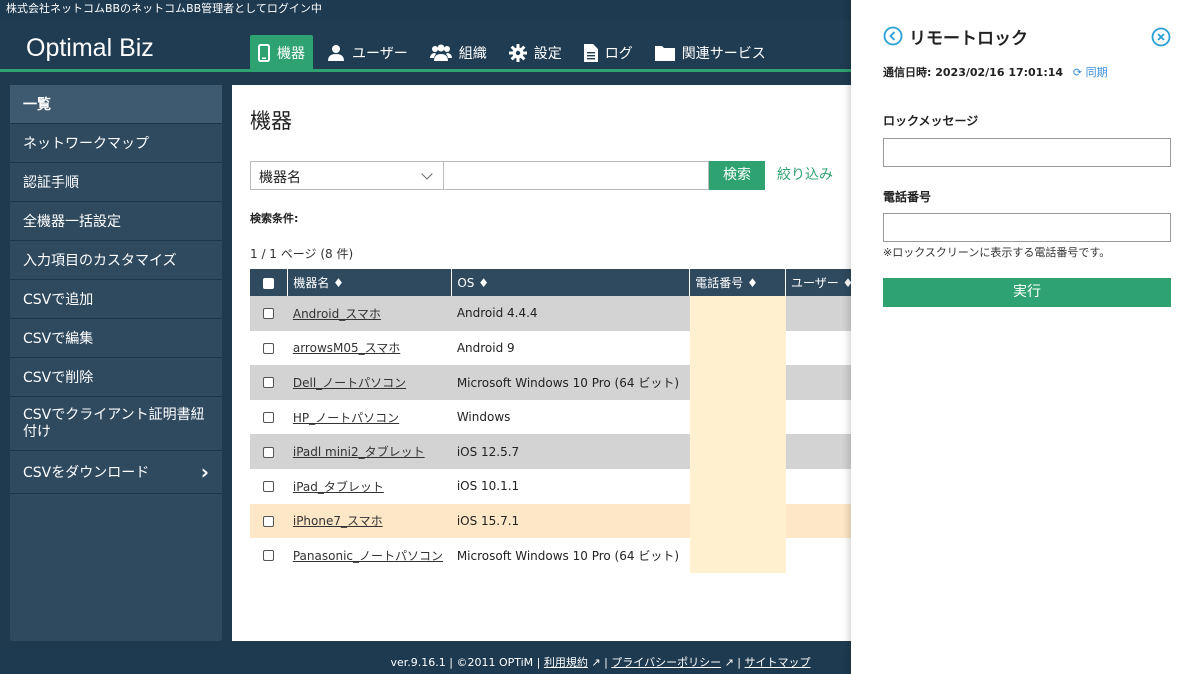 The height and width of the screenshot is (674, 1200). I want to click on nav-related-services: 関連サービス, so click(710, 53).